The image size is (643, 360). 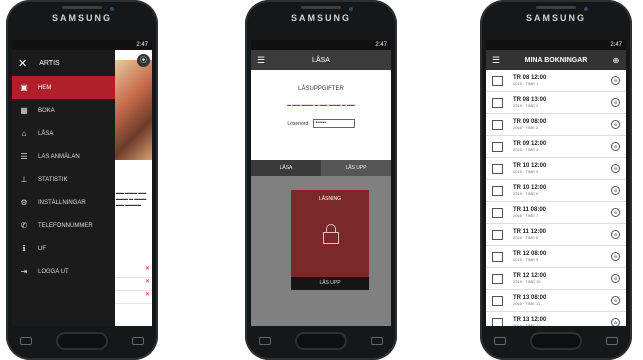 I want to click on booking-row: TR 08 12:00 2016 · TIME 1 ⊖, so click(x=556, y=81).